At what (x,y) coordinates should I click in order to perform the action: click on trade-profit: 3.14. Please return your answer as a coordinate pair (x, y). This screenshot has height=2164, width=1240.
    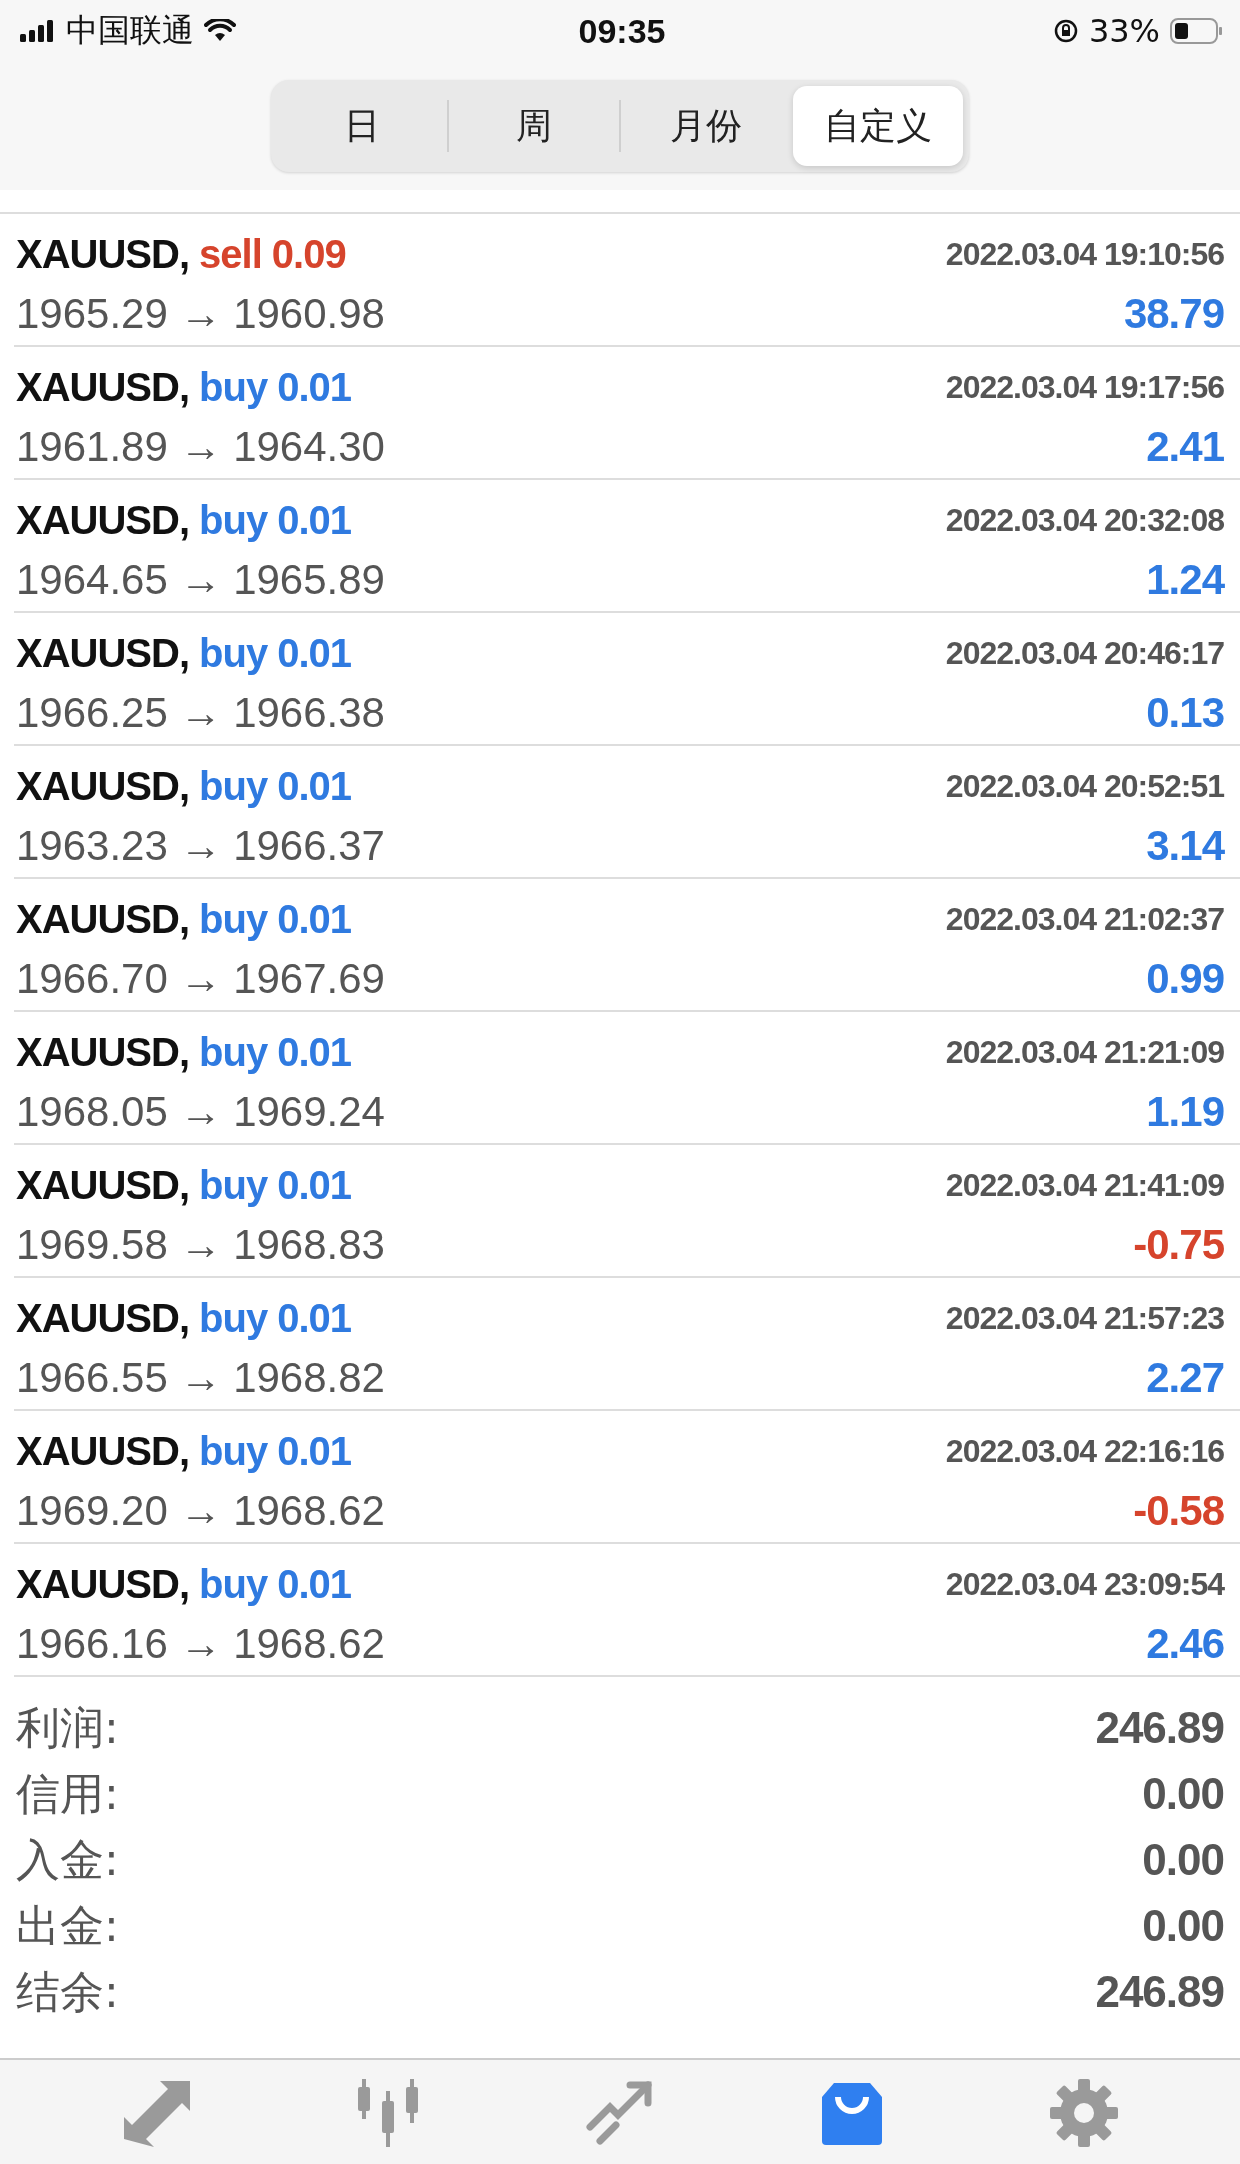
    Looking at the image, I should click on (1185, 846).